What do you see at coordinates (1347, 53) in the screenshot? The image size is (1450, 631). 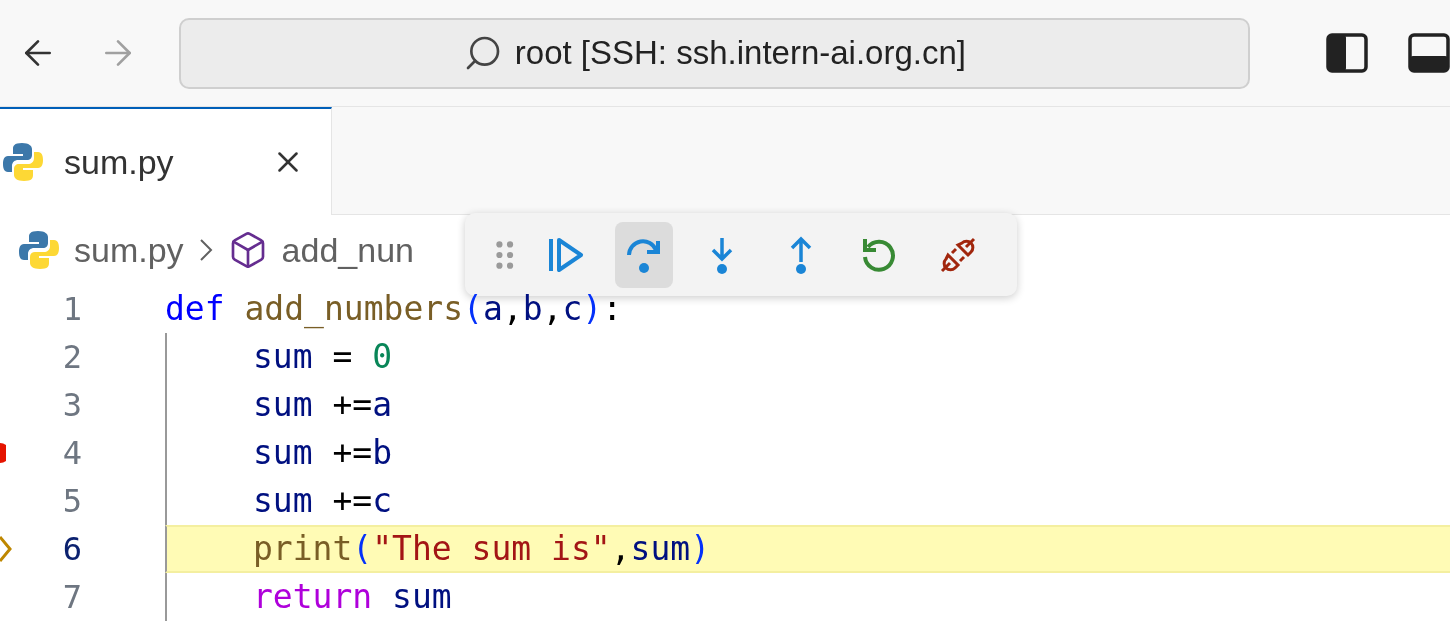 I see `sidebar-layout-icon` at bounding box center [1347, 53].